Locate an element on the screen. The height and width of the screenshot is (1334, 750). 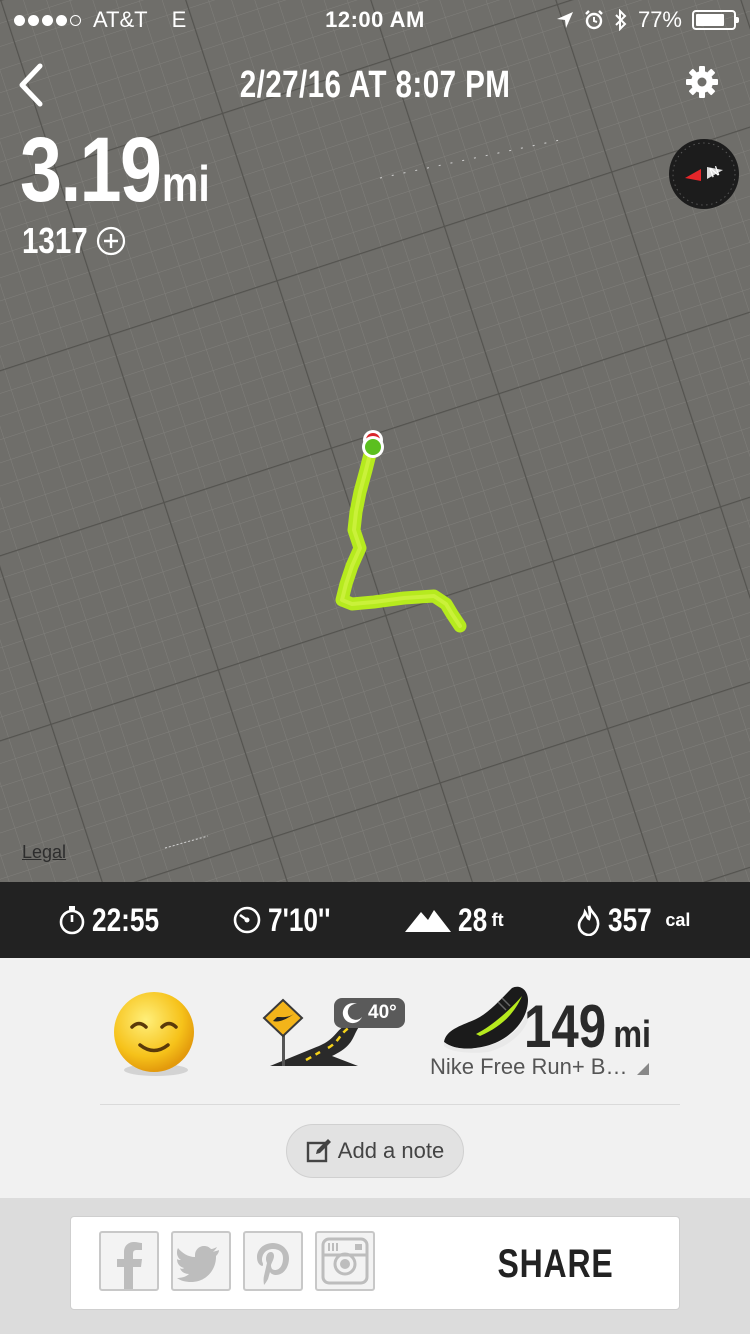
chevron-left-icon is located at coordinates (31, 85).